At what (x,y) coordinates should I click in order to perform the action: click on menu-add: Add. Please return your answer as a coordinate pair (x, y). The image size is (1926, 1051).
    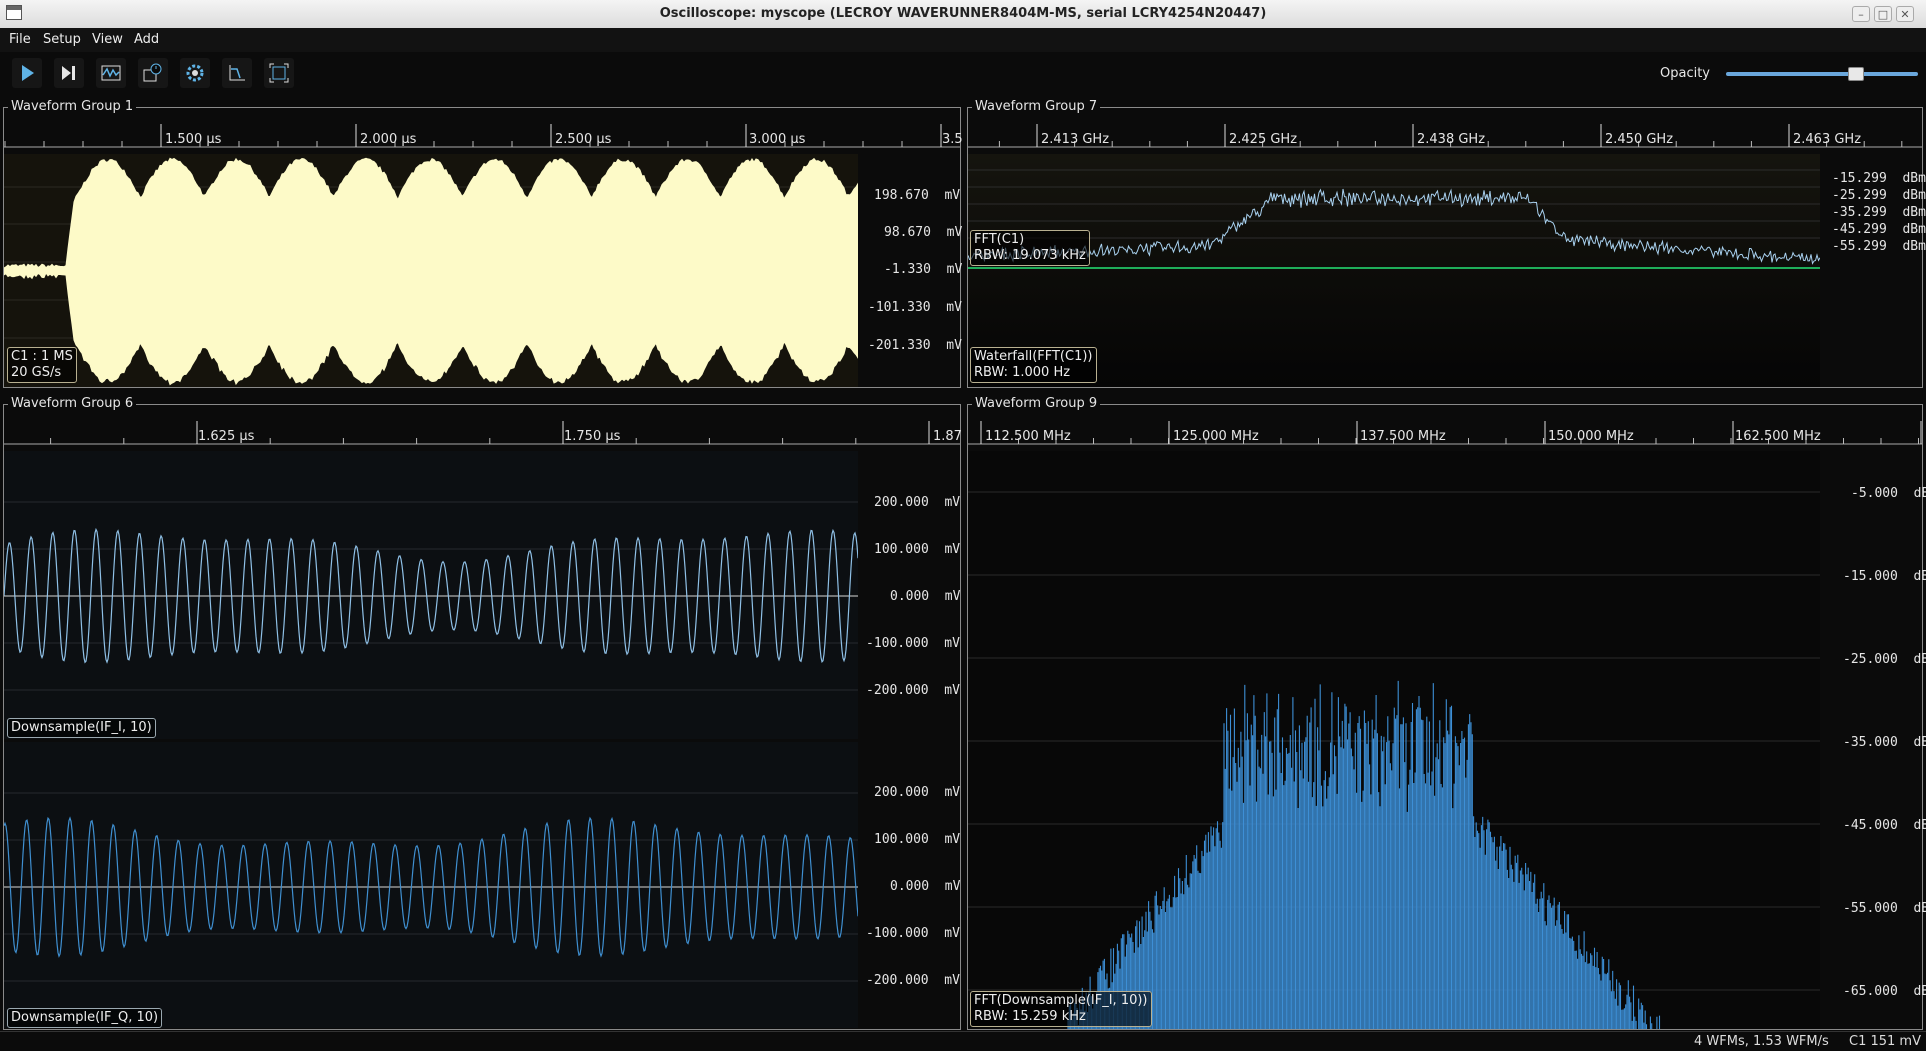
    Looking at the image, I should click on (146, 39).